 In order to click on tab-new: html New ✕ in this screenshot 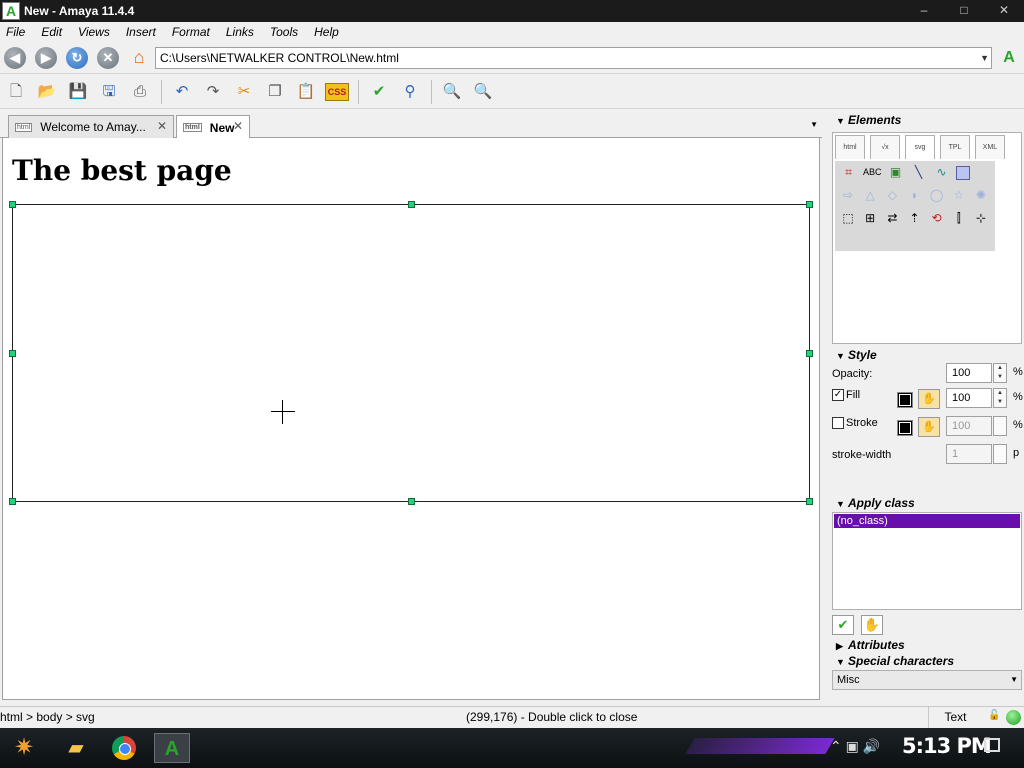, I will do `click(213, 127)`.